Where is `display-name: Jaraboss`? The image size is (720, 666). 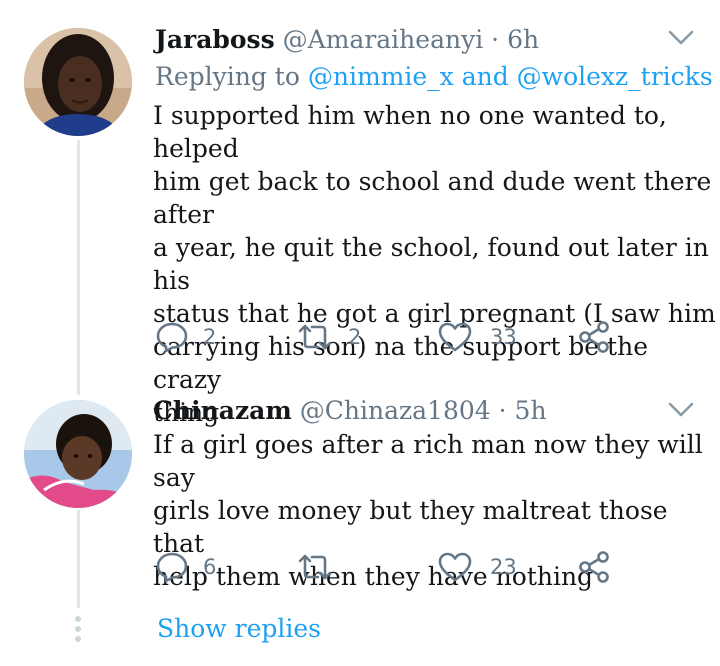
display-name: Jaraboss is located at coordinates (215, 39).